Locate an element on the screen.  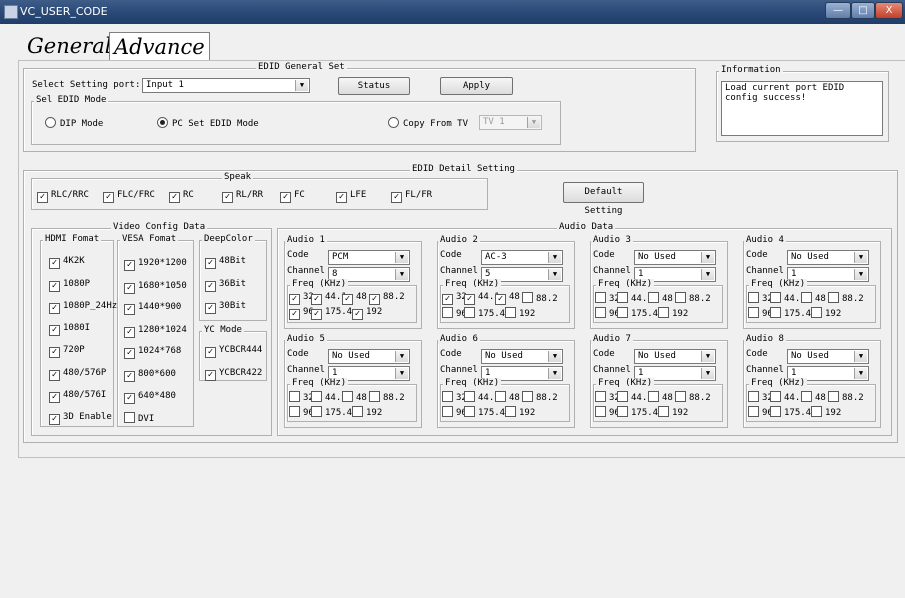
vesa-format-checkbox: ✓ 1280*1024 is located at coordinates (155, 331).